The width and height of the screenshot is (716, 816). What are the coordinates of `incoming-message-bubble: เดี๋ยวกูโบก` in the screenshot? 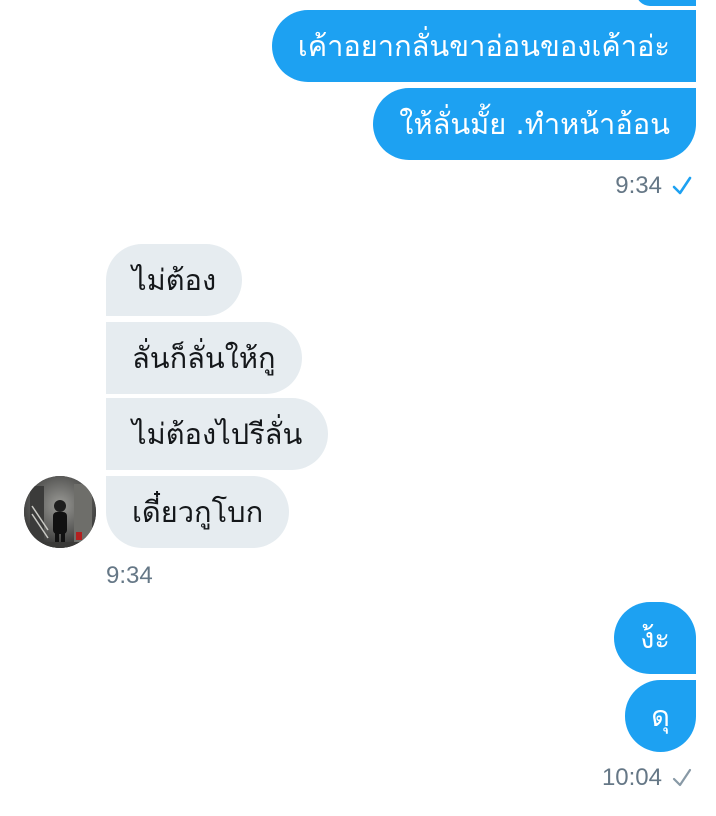 It's located at (198, 512).